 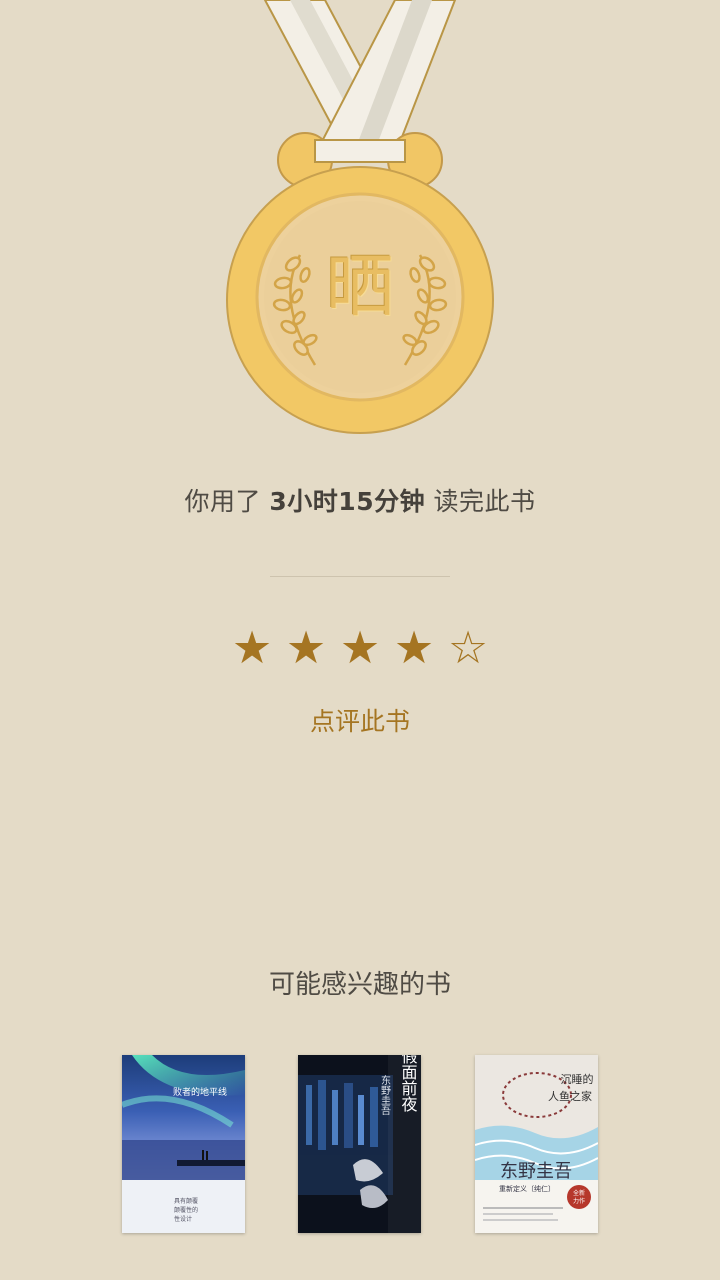 I want to click on star-1-icon: ★, so click(x=252, y=648).